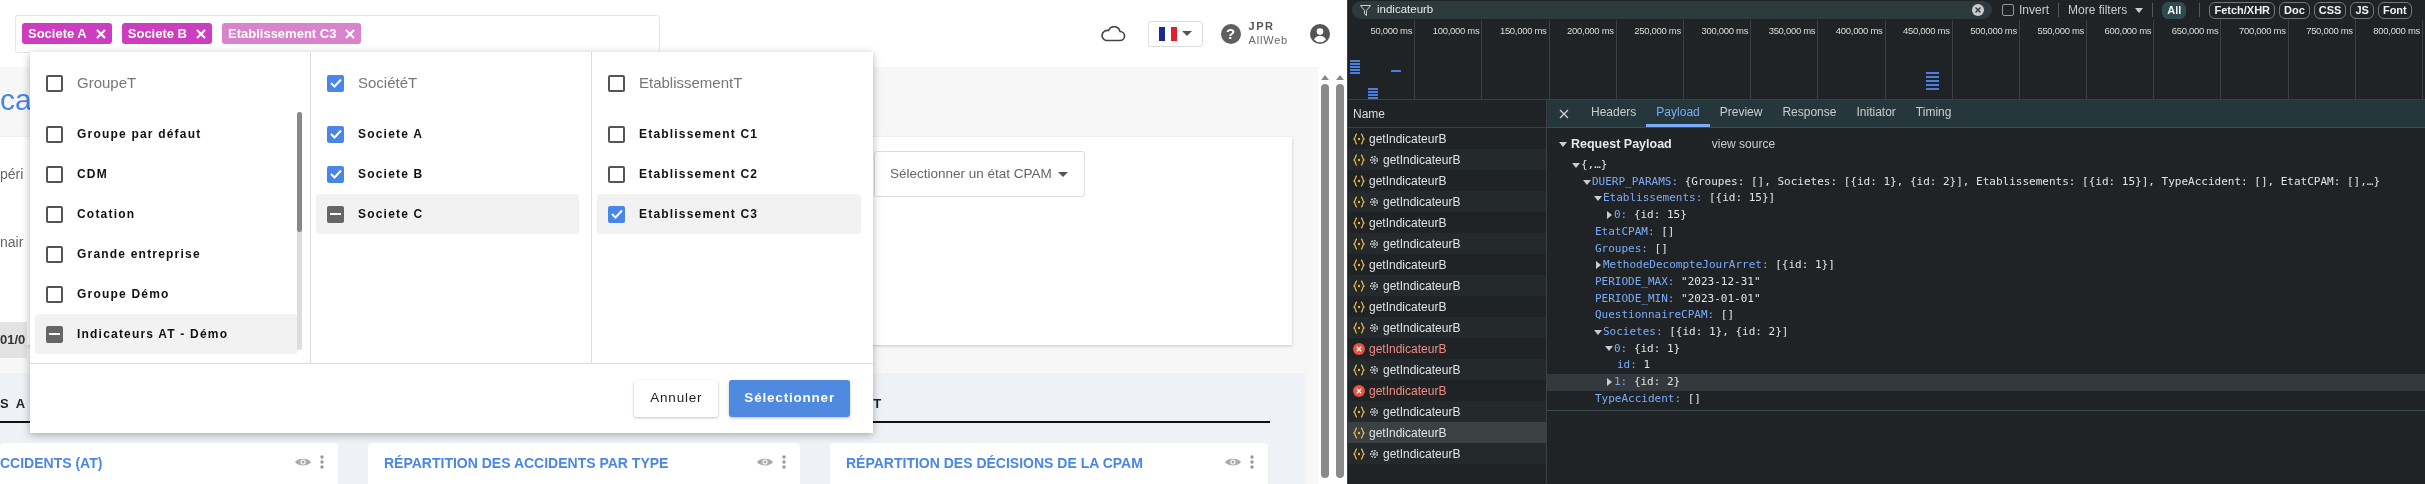 The width and height of the screenshot is (2425, 484). I want to click on type-filter: JS, so click(2362, 10).